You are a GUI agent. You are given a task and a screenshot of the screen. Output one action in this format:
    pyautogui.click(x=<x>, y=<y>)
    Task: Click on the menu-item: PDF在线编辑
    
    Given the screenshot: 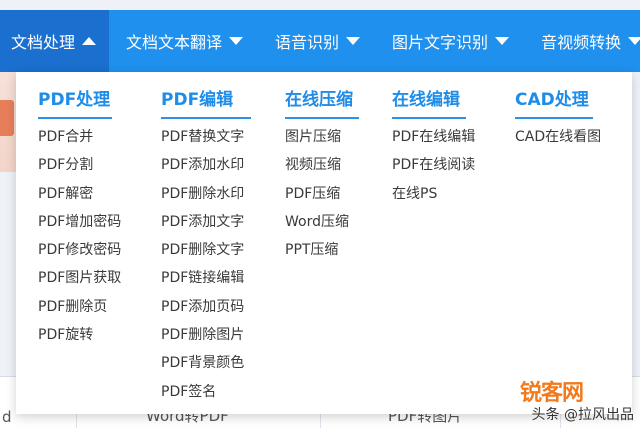 What is the action you would take?
    pyautogui.click(x=433, y=142)
    